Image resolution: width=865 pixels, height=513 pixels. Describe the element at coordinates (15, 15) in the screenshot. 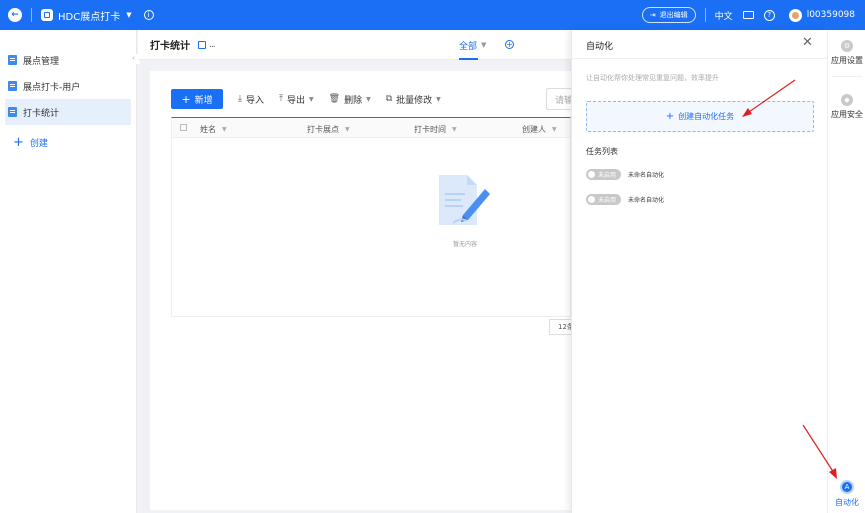

I see `back-icon: ←` at that location.